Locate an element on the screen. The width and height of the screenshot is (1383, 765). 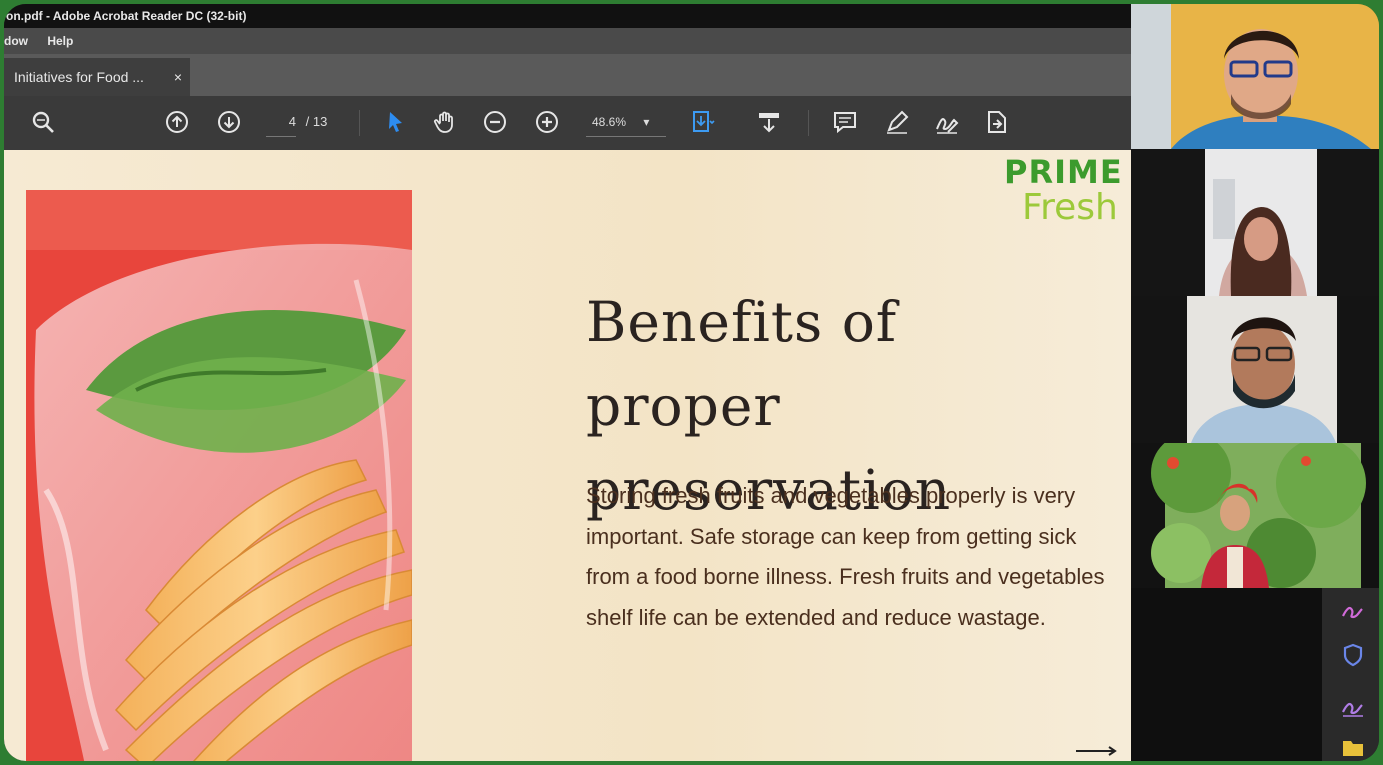
zoom-in-icon is located at coordinates (547, 122).